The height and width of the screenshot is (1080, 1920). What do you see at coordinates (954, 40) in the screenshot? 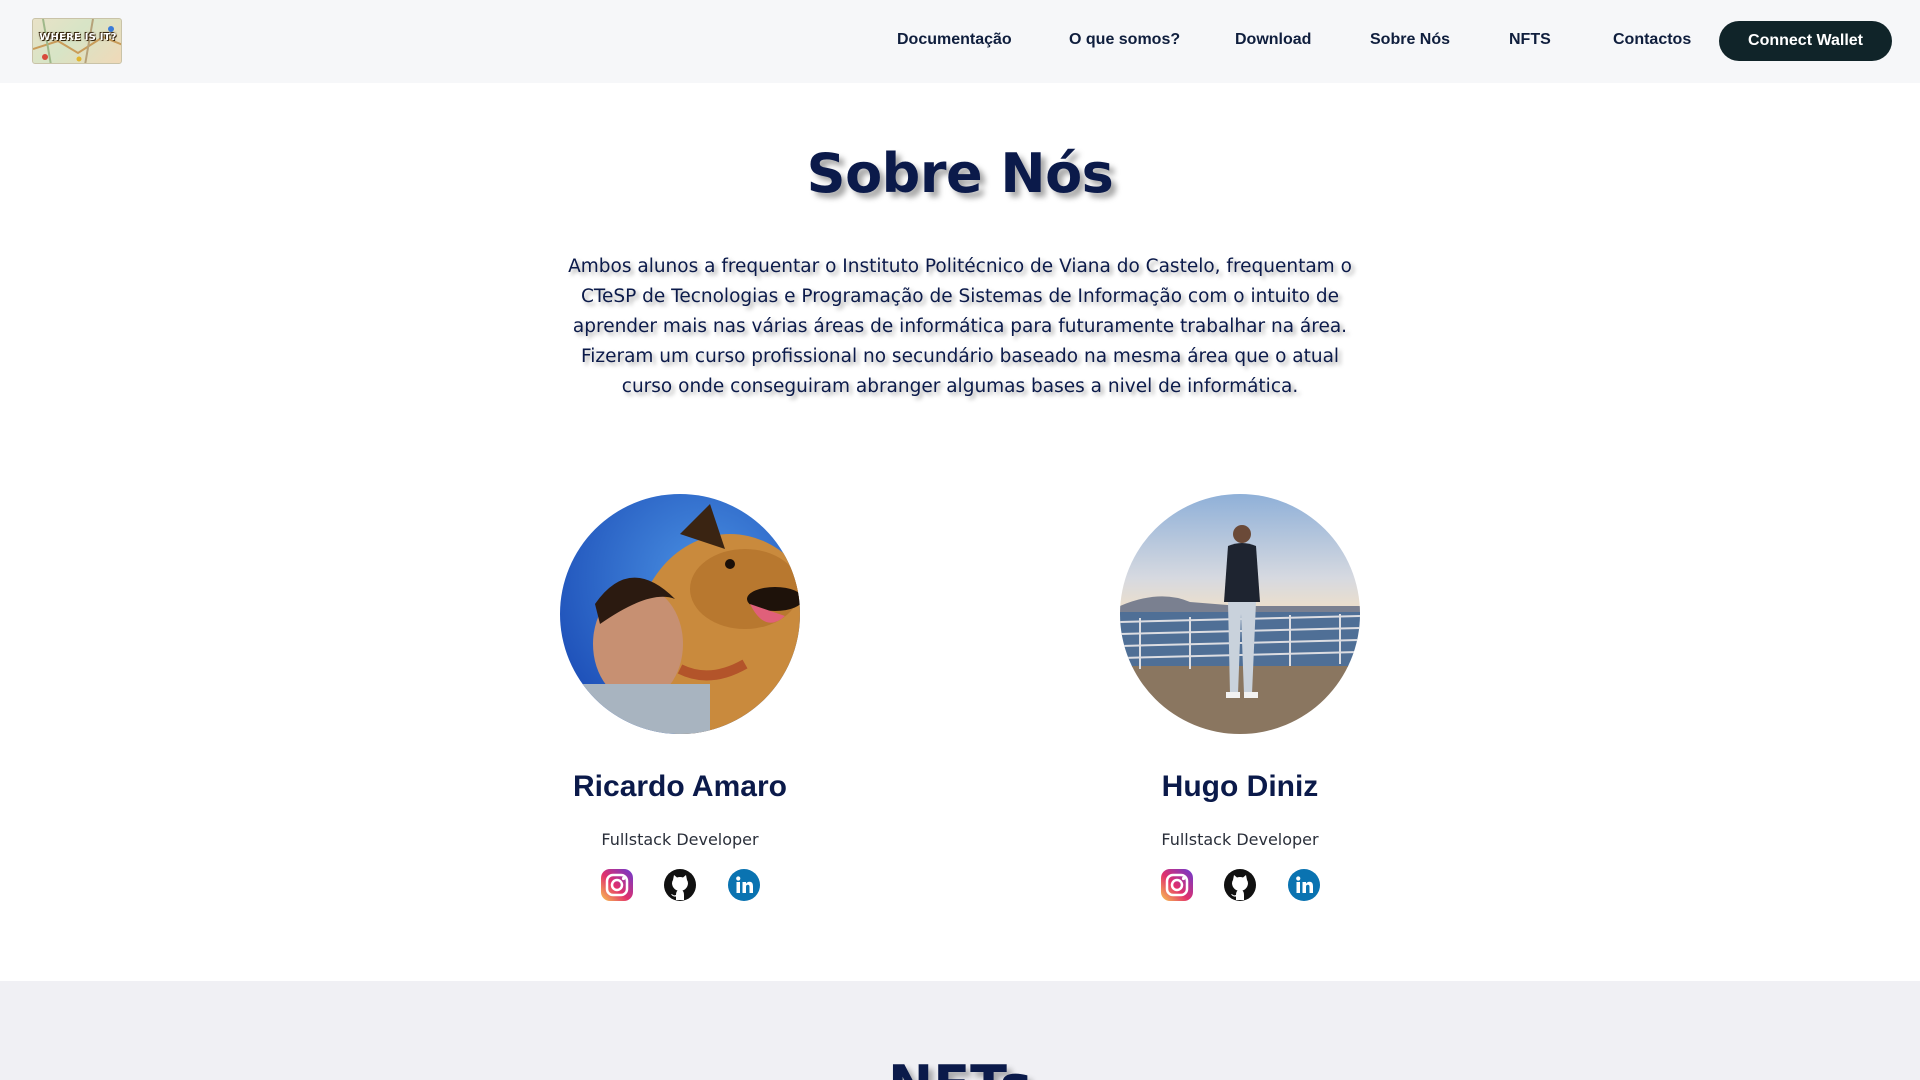
I see `nav-documentacao: Documentação` at bounding box center [954, 40].